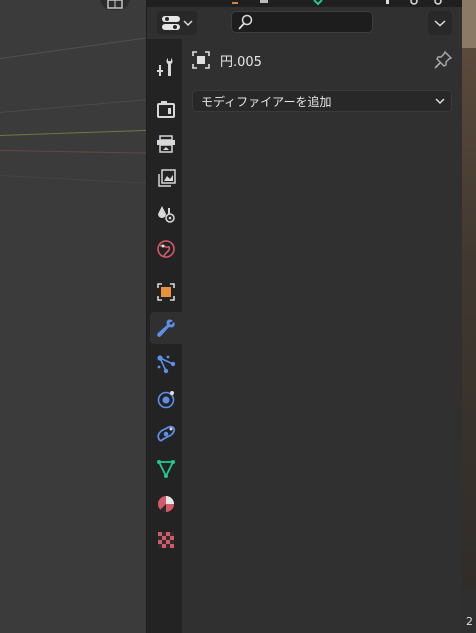 This screenshot has width=476, height=633. What do you see at coordinates (241, 62) in the screenshot?
I see `object-name: 円.005` at bounding box center [241, 62].